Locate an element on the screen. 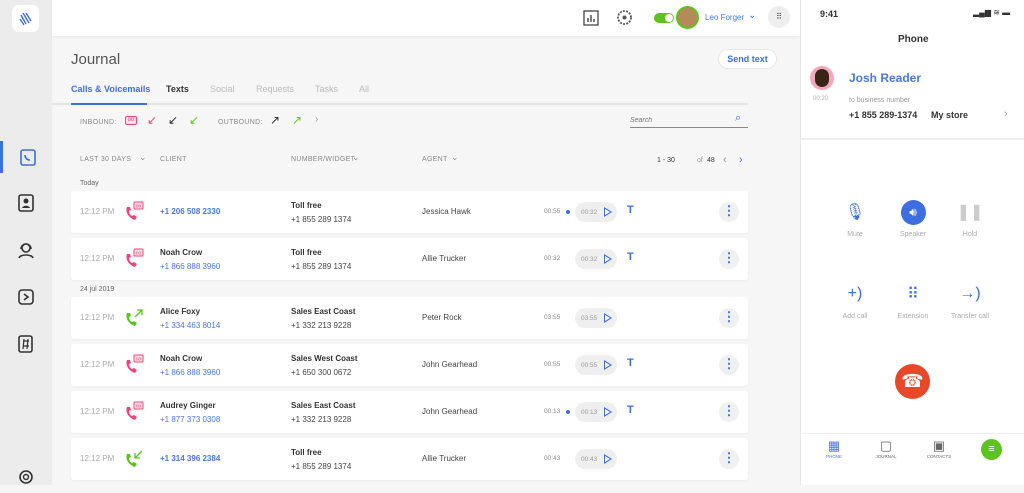 This screenshot has height=493, width=1024. agent-name: Jessica Hawk is located at coordinates (446, 211).